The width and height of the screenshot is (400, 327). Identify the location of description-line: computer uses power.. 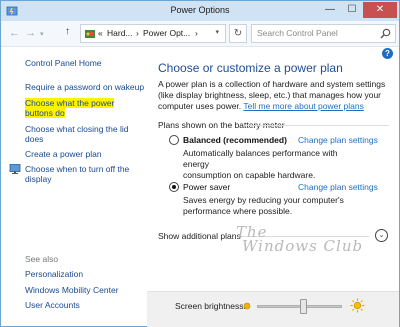
(200, 106).